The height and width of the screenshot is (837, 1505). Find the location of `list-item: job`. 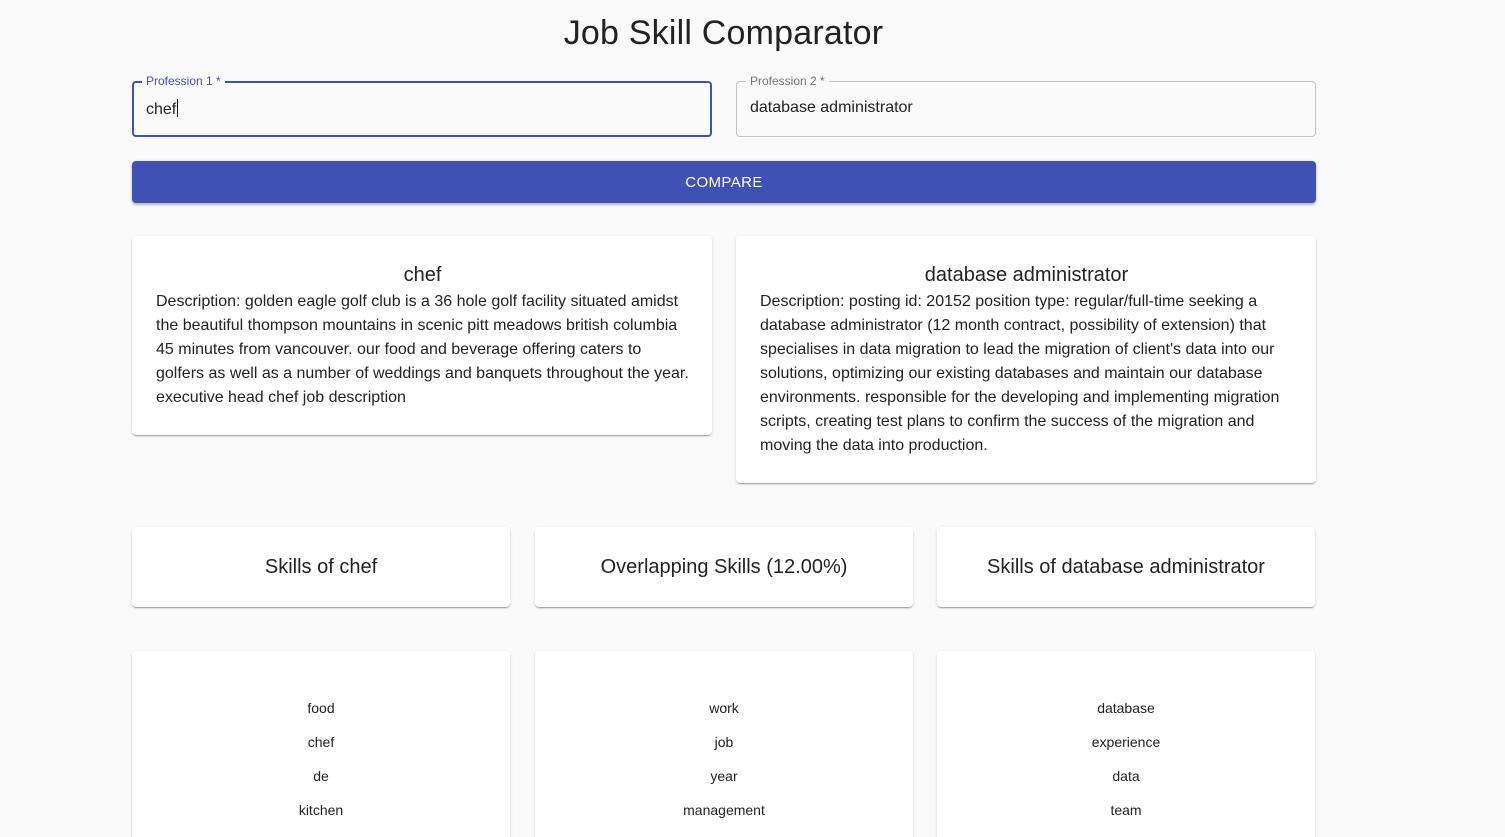

list-item: job is located at coordinates (724, 742).